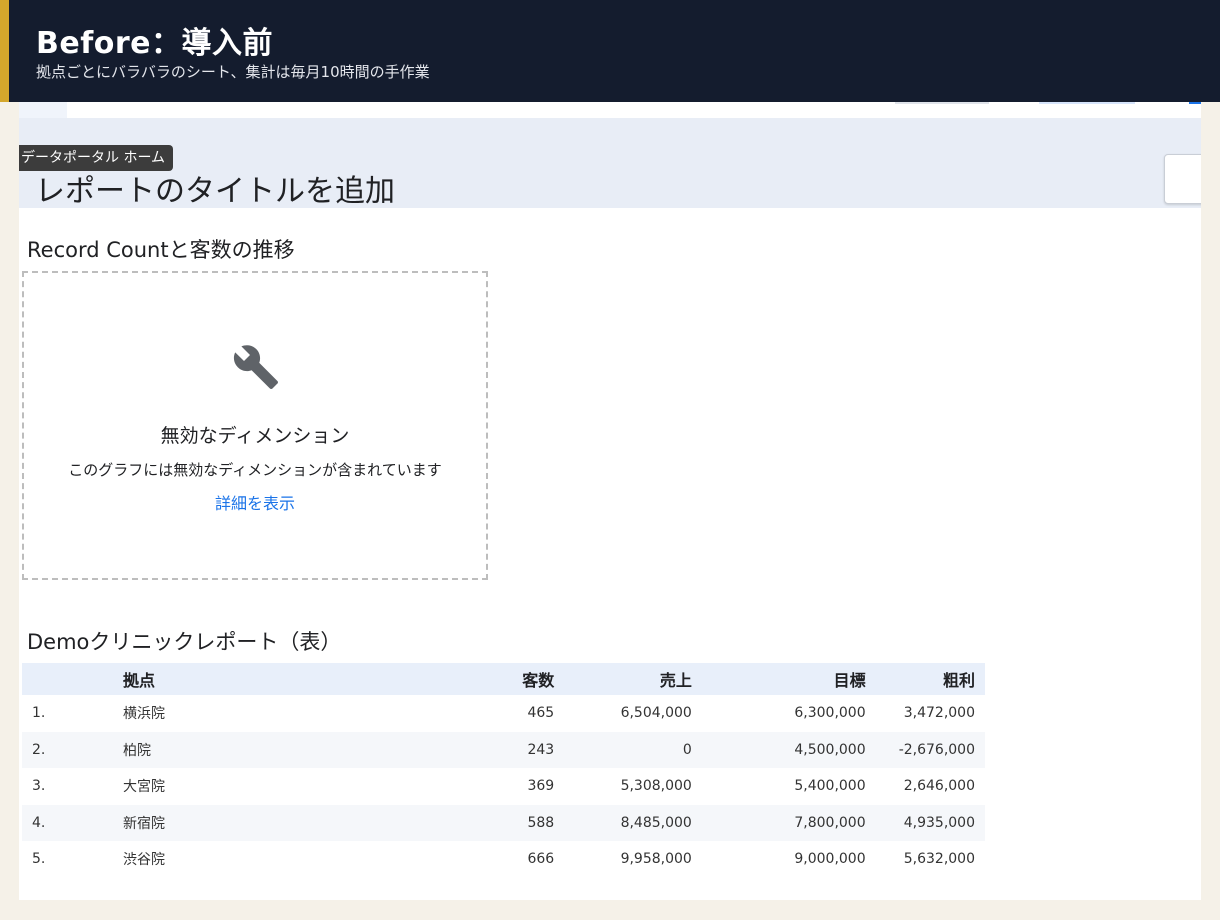 The height and width of the screenshot is (920, 1220). Describe the element at coordinates (656, 713) in the screenshot. I see `cell-sales: 6,504,000` at that location.